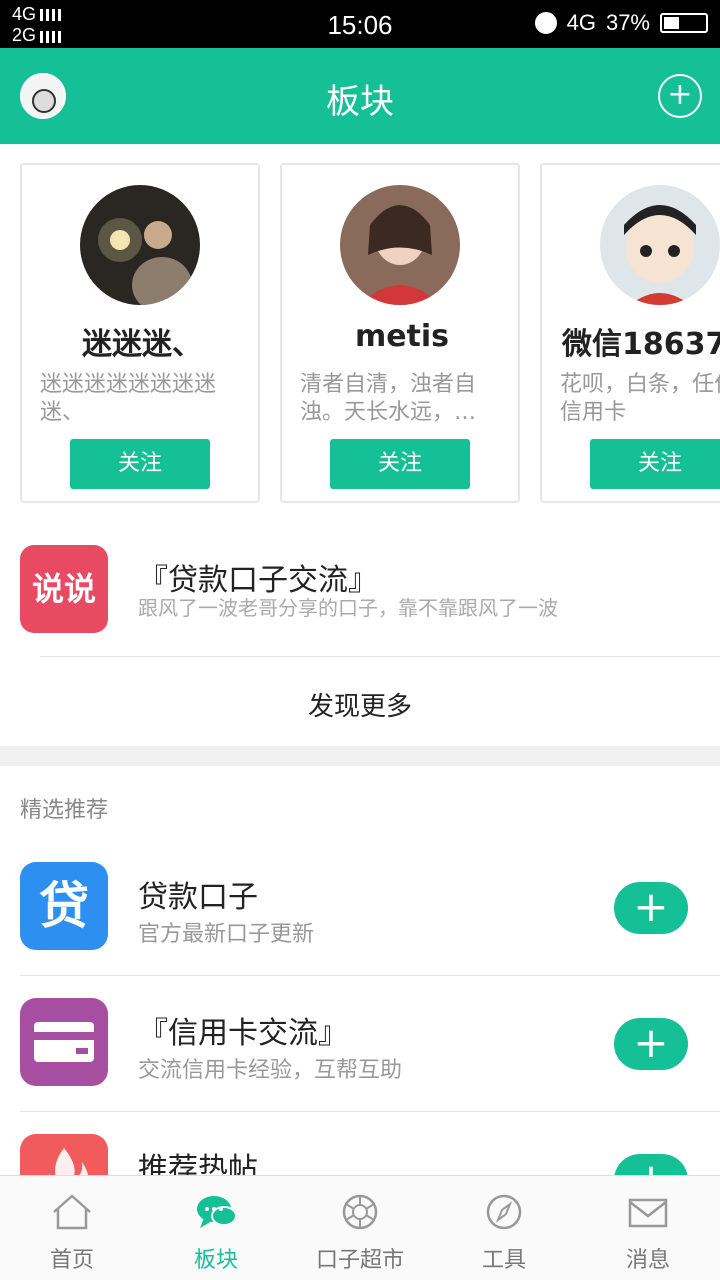  Describe the element at coordinates (217, 1212) in the screenshot. I see `chat-bubbles-icon` at that location.